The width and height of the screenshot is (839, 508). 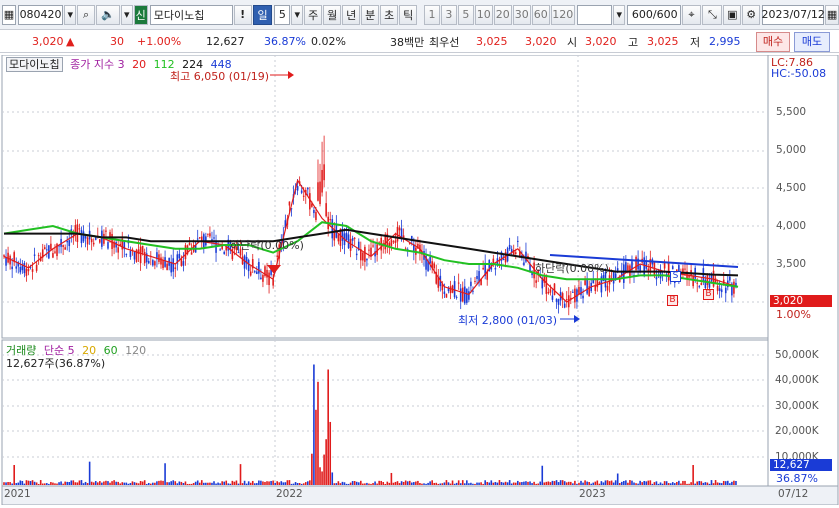 What do you see at coordinates (282, 14) in the screenshot?
I see `period-num-input: 5` at bounding box center [282, 14].